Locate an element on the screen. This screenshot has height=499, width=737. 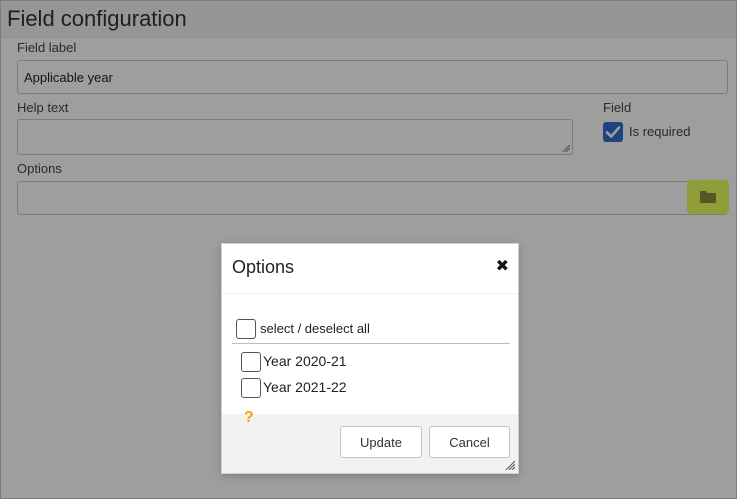
resize-handle-icon is located at coordinates (510, 465).